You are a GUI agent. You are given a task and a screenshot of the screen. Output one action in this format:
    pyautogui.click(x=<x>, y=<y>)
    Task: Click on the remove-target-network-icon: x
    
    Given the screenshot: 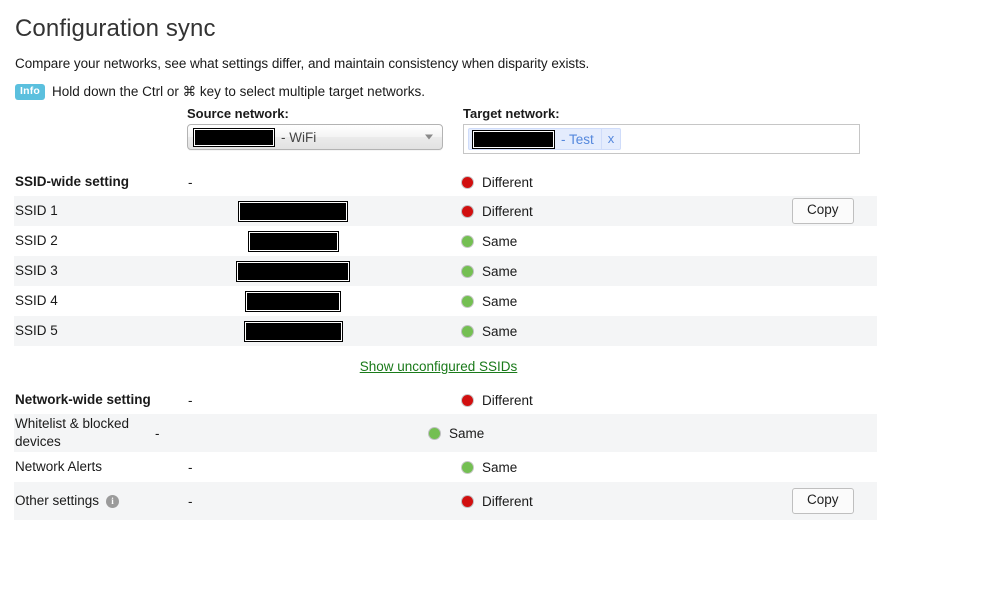 What is the action you would take?
    pyautogui.click(x=610, y=139)
    